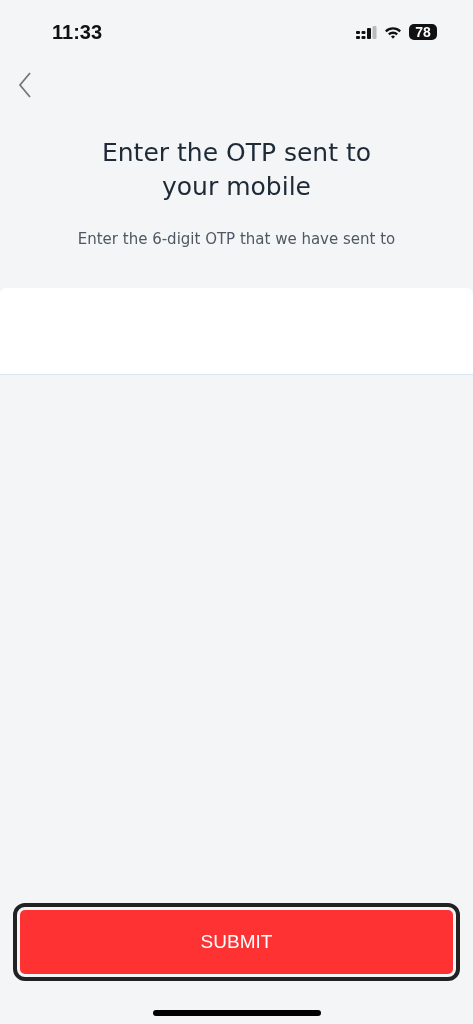  Describe the element at coordinates (236, 239) in the screenshot. I see `instruction-text: Enter the 6-digit OTP that we have sent to` at that location.